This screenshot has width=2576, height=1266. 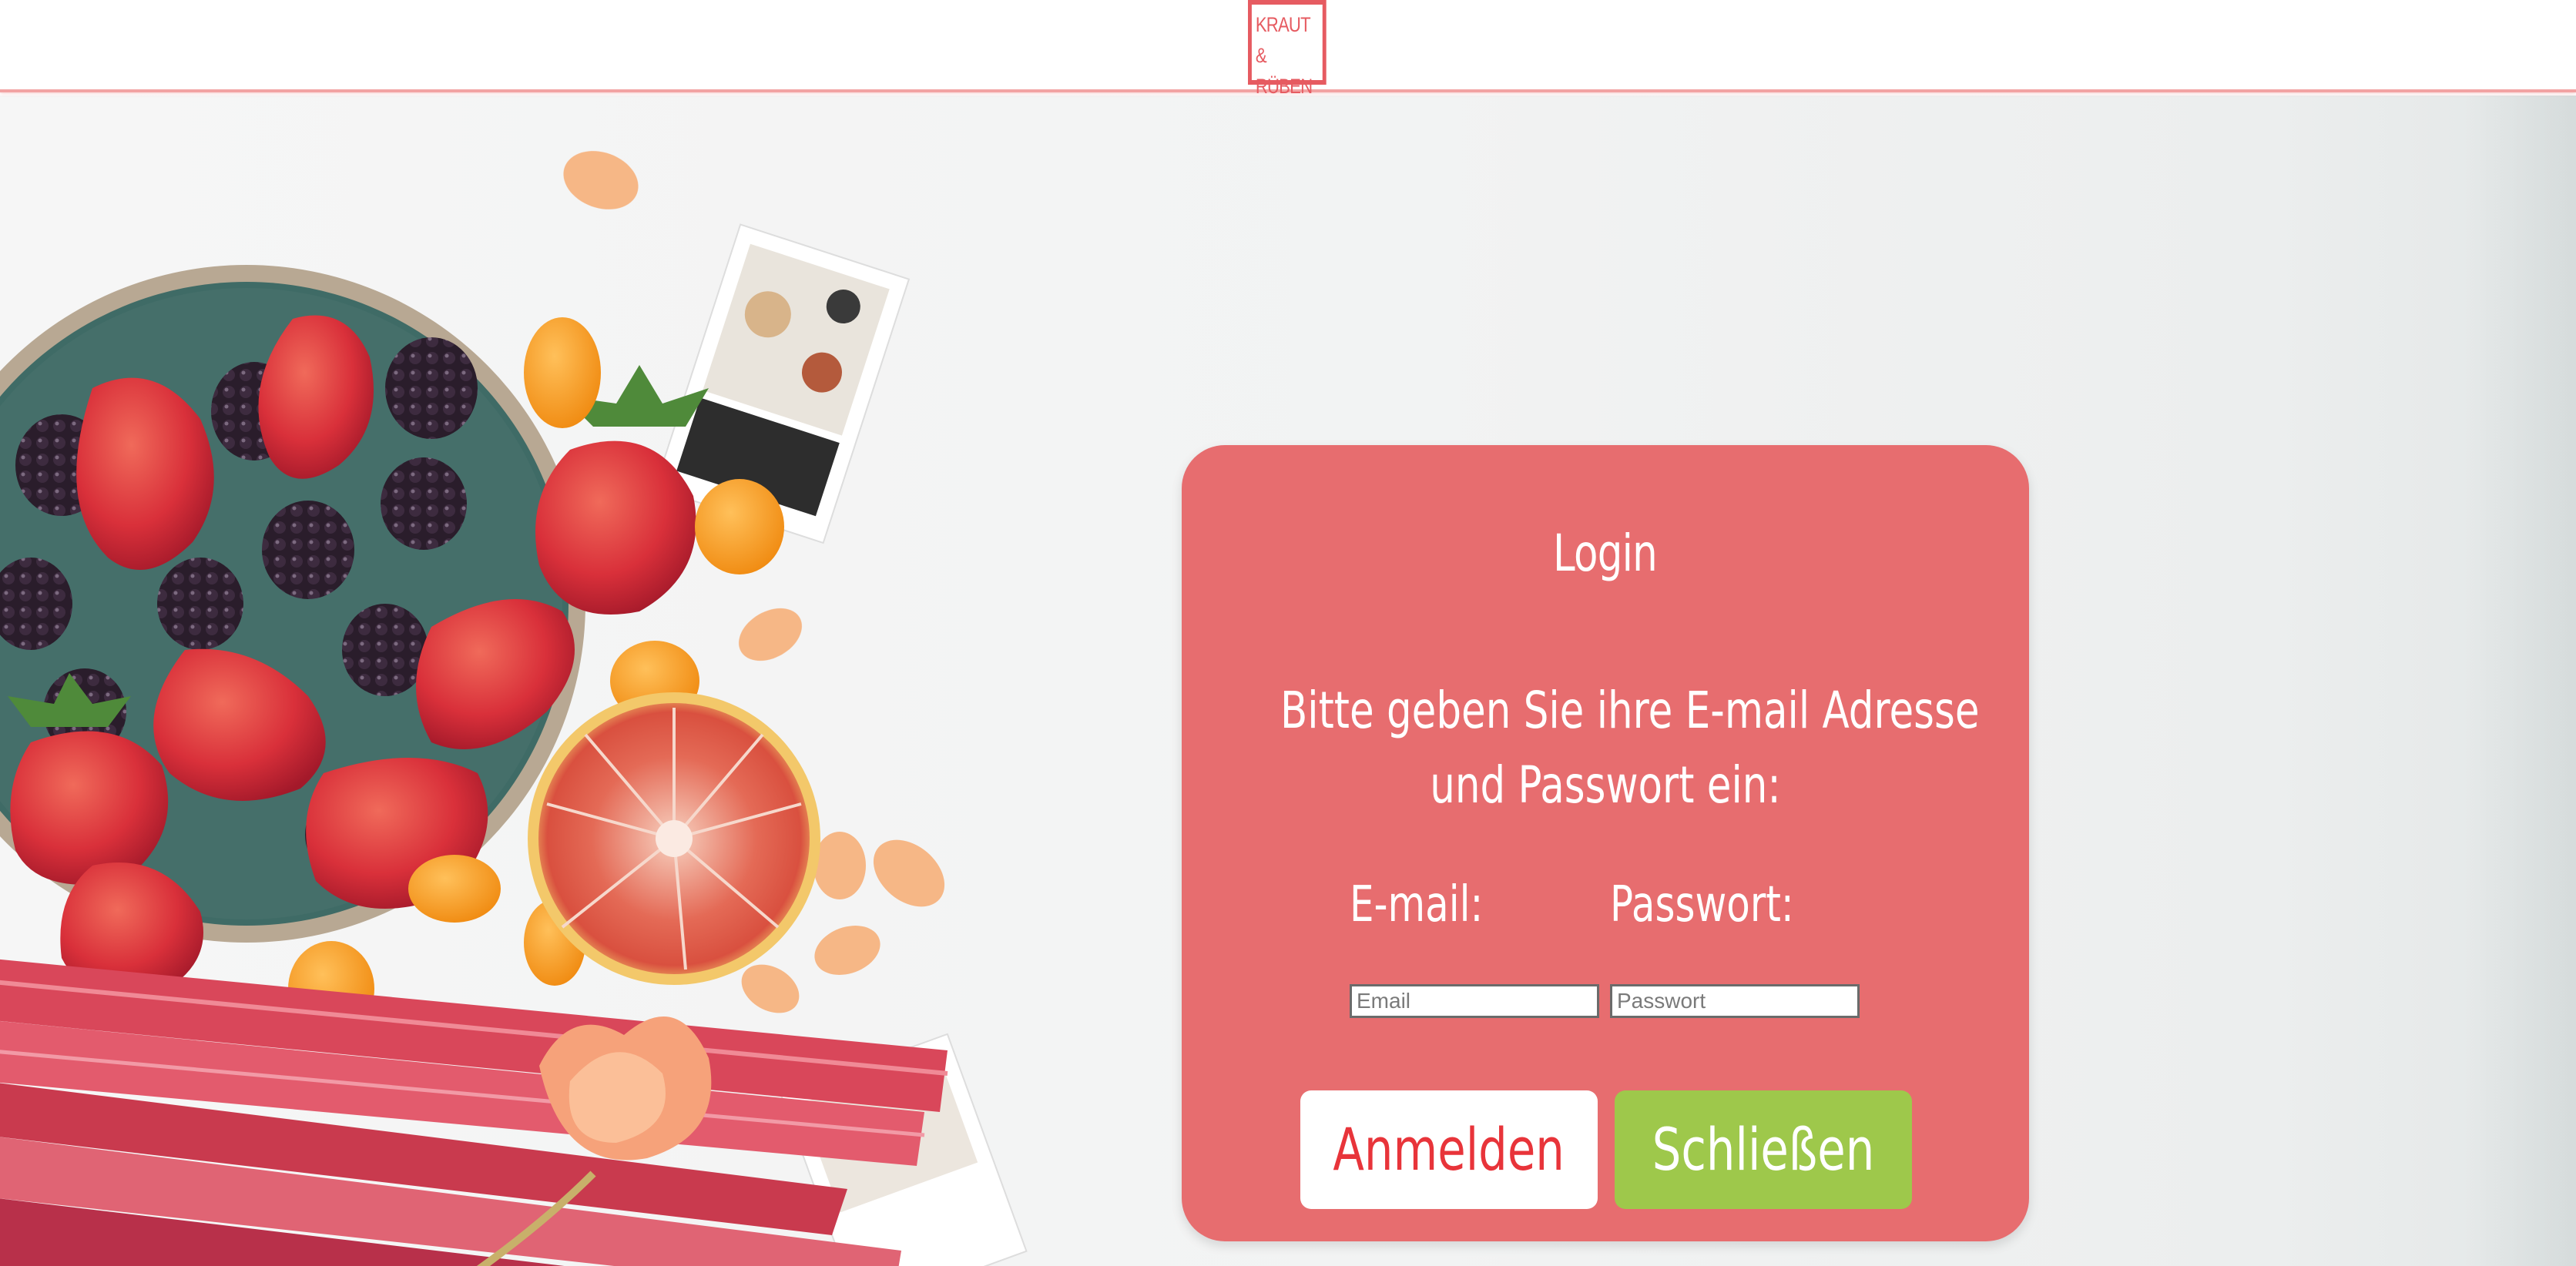 I want to click on email-field, so click(x=1474, y=1001).